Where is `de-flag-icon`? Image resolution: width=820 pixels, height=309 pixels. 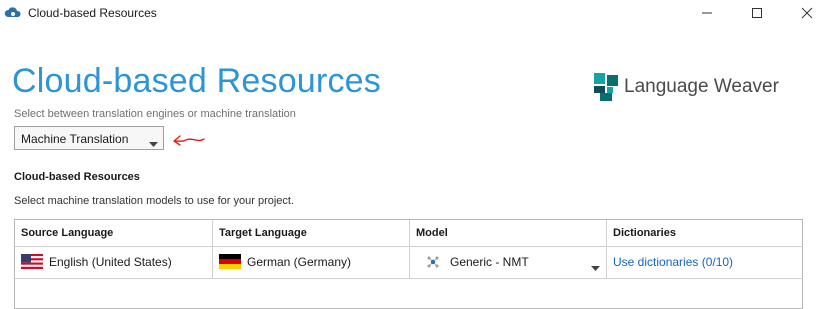
de-flag-icon is located at coordinates (230, 261).